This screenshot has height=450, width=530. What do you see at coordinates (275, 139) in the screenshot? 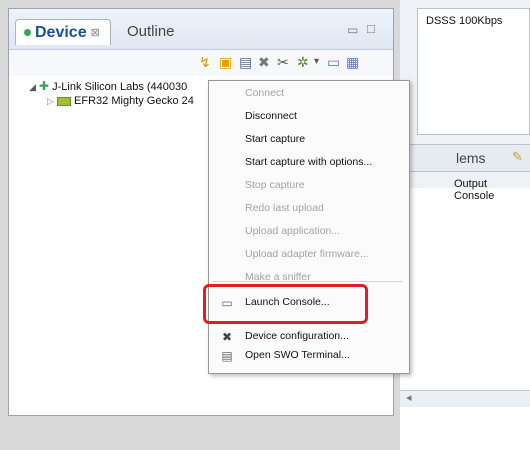
I see `menu-item-start-capture: Start capture` at bounding box center [275, 139].